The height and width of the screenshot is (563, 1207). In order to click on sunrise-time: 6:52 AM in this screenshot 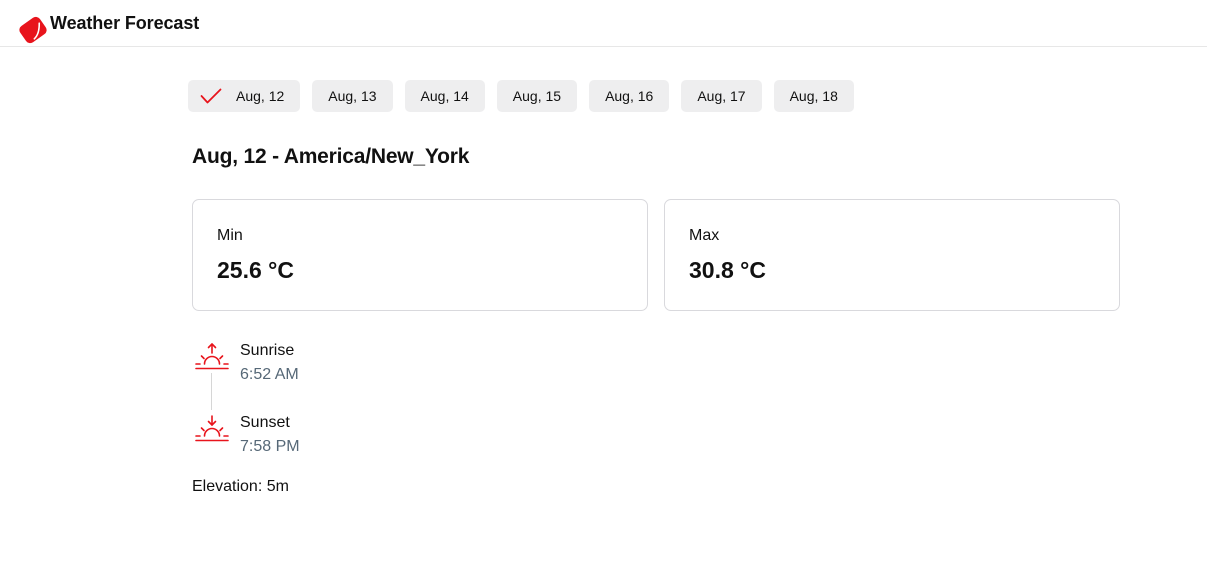, I will do `click(269, 374)`.